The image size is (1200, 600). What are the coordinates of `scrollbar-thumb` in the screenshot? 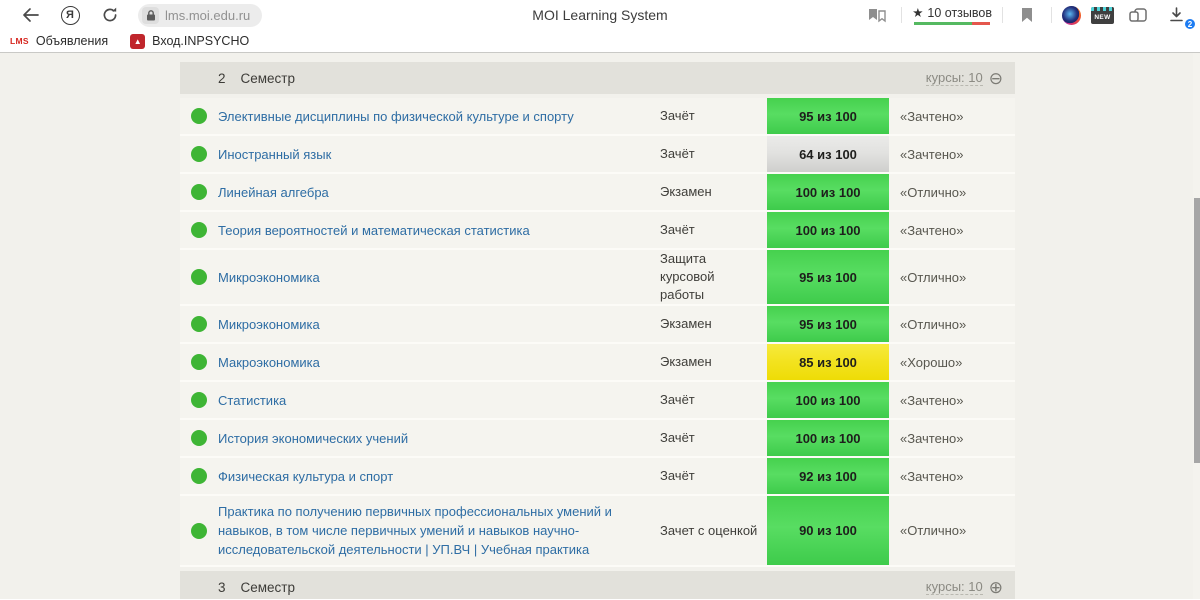 It's located at (1197, 330).